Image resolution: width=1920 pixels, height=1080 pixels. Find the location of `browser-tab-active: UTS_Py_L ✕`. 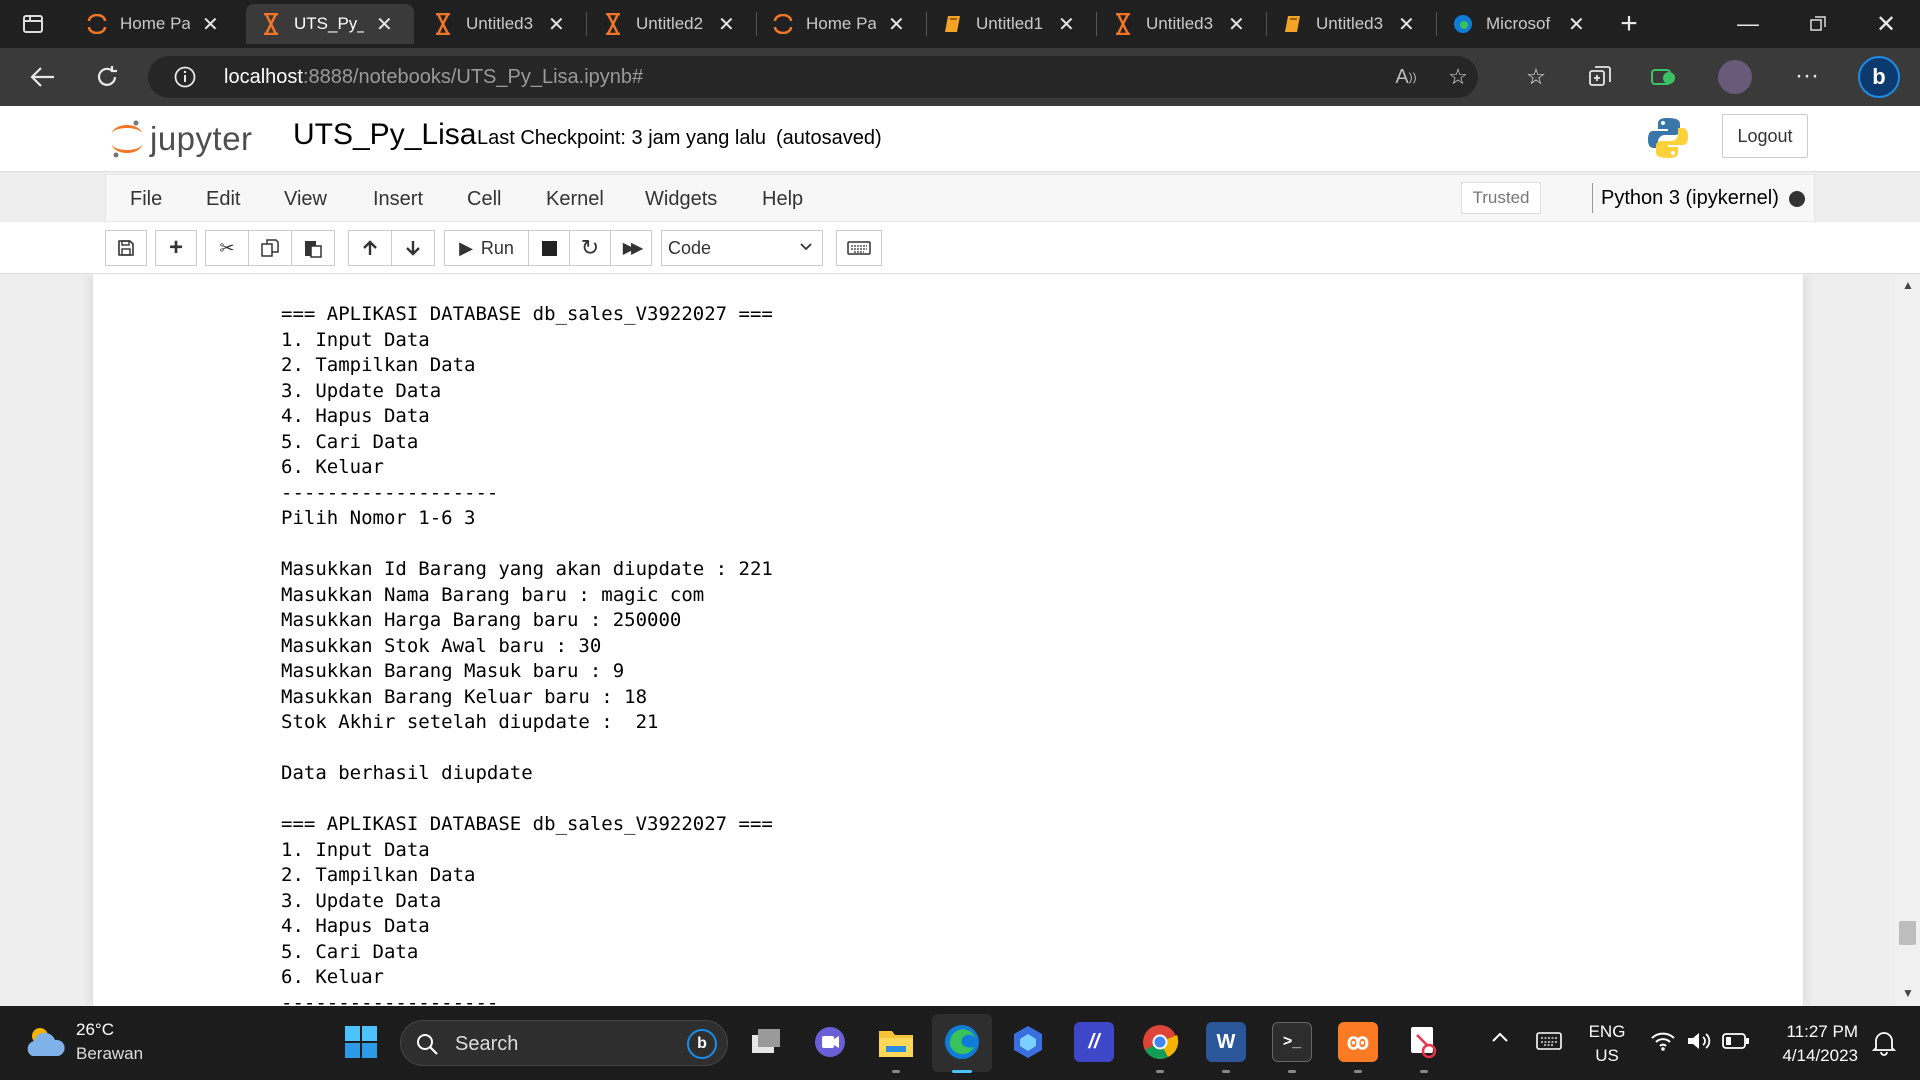

browser-tab-active: UTS_Py_L ✕ is located at coordinates (330, 24).